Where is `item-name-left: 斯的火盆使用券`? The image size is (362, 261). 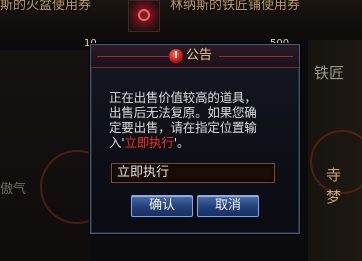 item-name-left: 斯的火盆使用券 is located at coordinates (46, 6).